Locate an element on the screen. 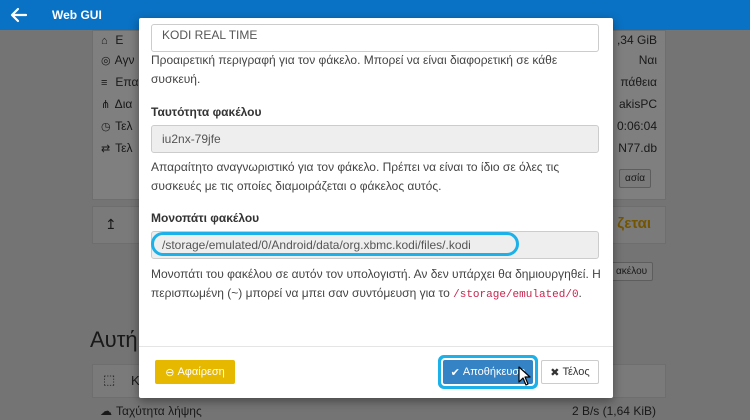 The image size is (750, 420). path-highlight-ring is located at coordinates (335, 244).